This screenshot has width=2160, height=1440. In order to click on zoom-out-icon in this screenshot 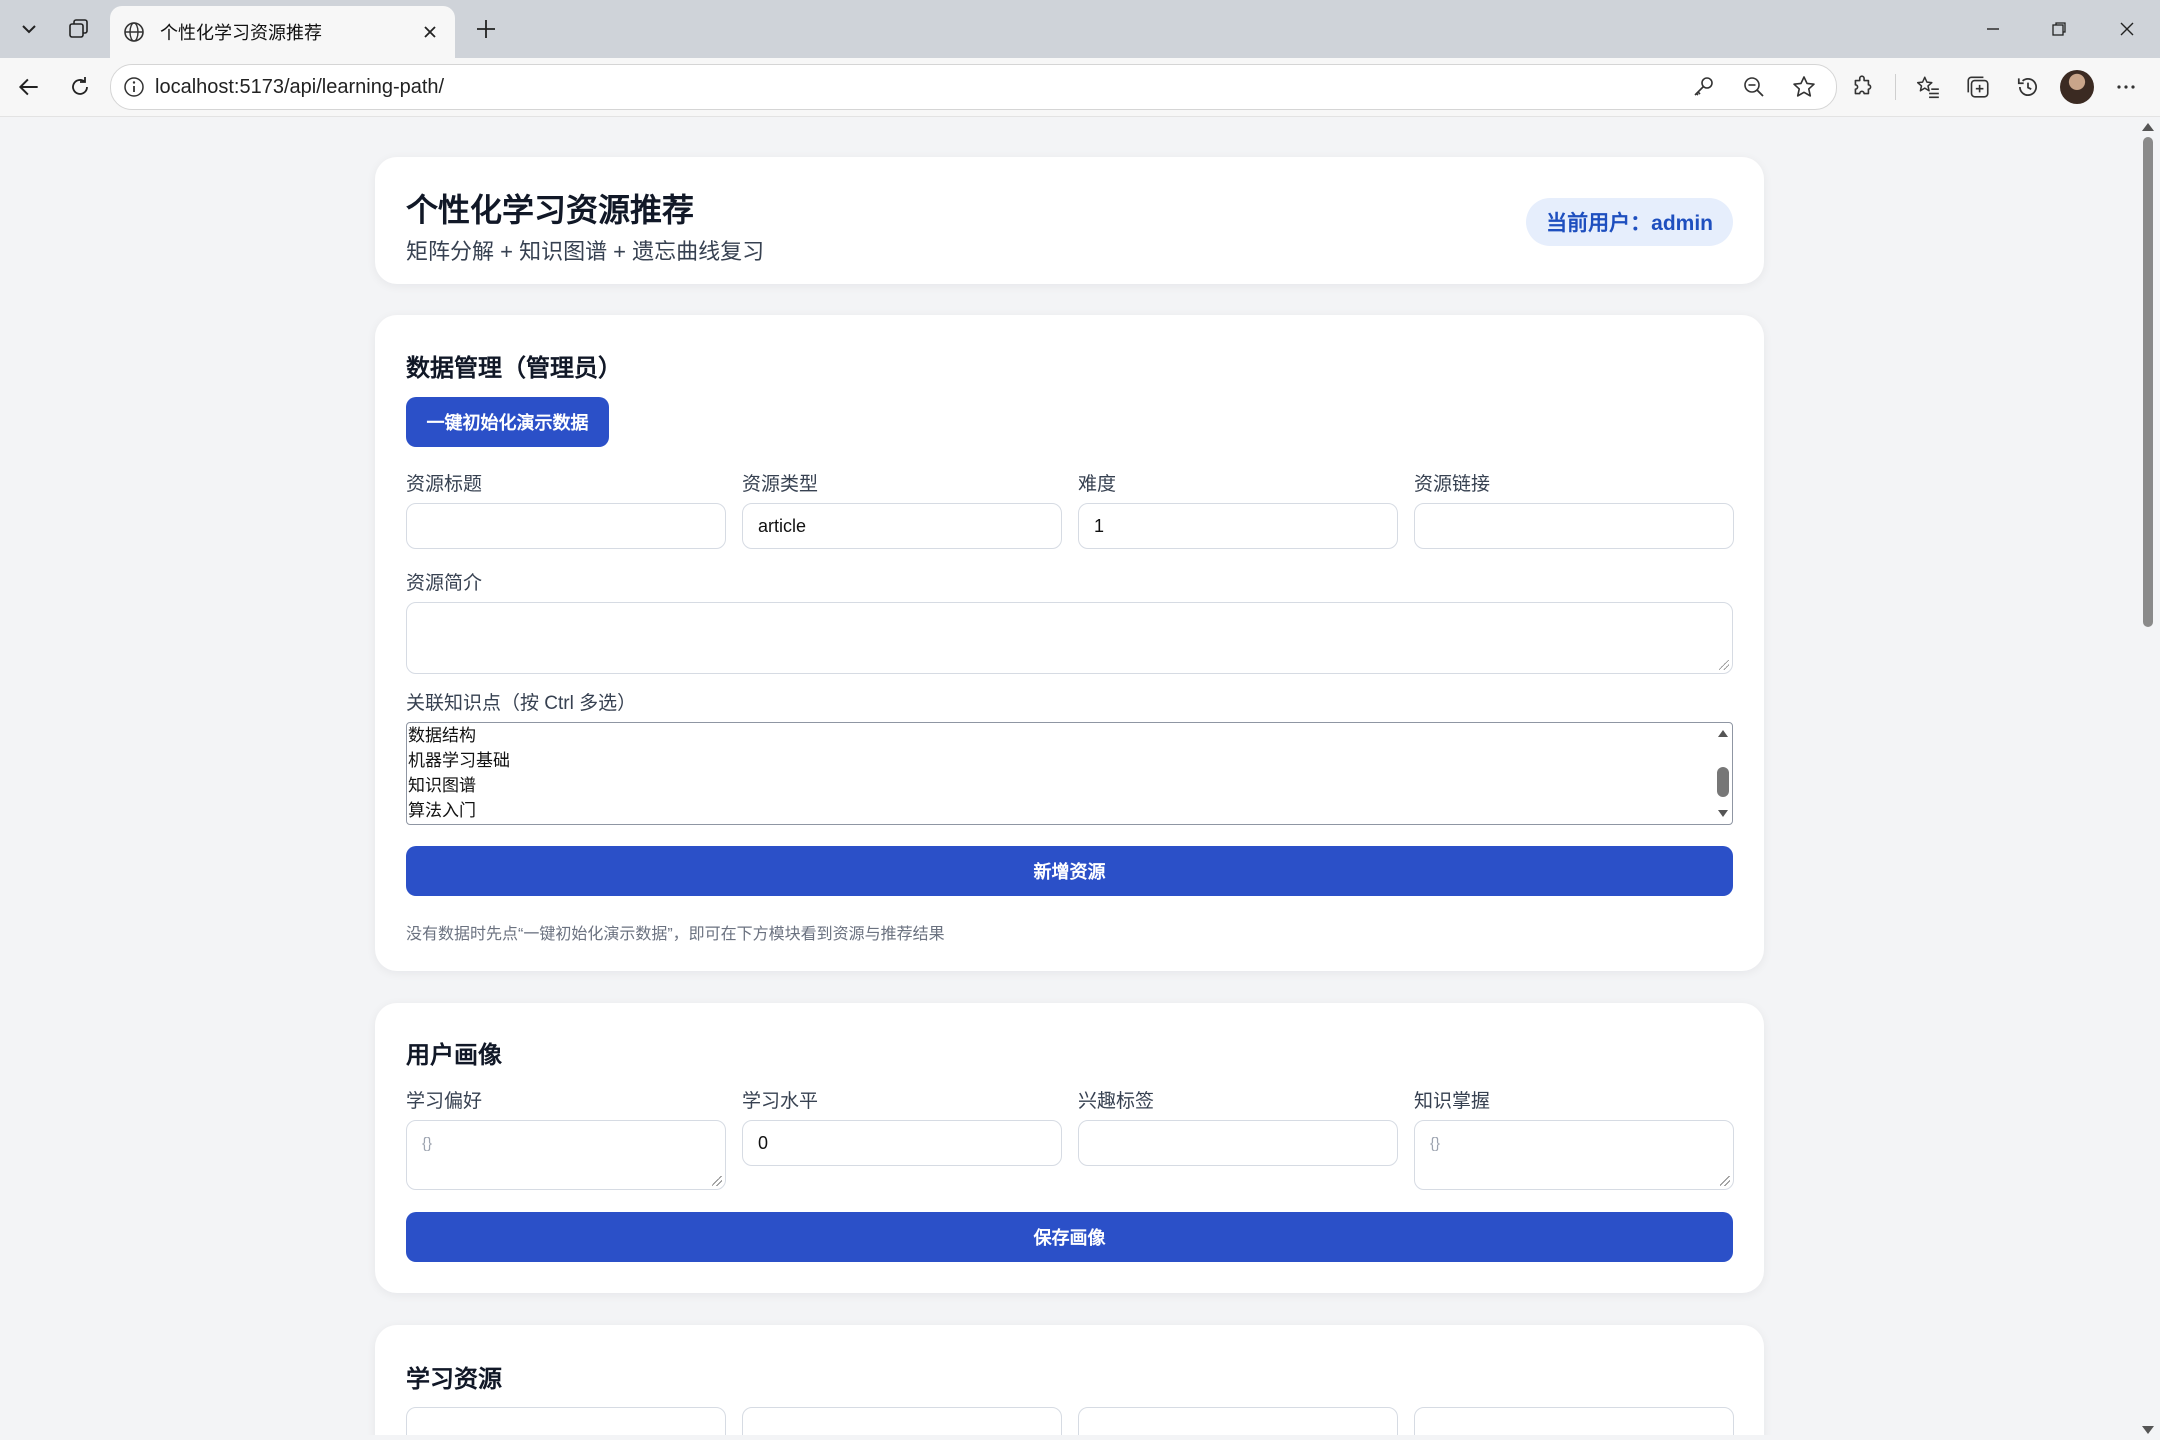, I will do `click(1754, 87)`.